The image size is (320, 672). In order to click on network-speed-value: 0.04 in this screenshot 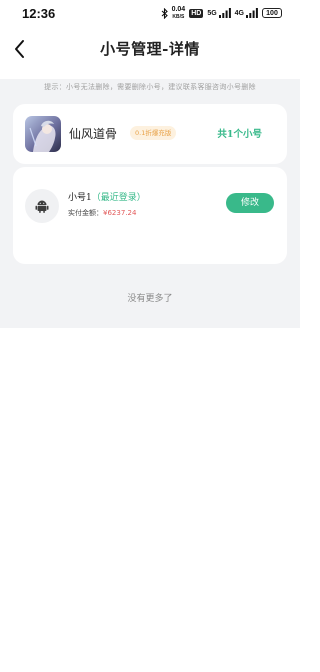, I will do `click(178, 9)`.